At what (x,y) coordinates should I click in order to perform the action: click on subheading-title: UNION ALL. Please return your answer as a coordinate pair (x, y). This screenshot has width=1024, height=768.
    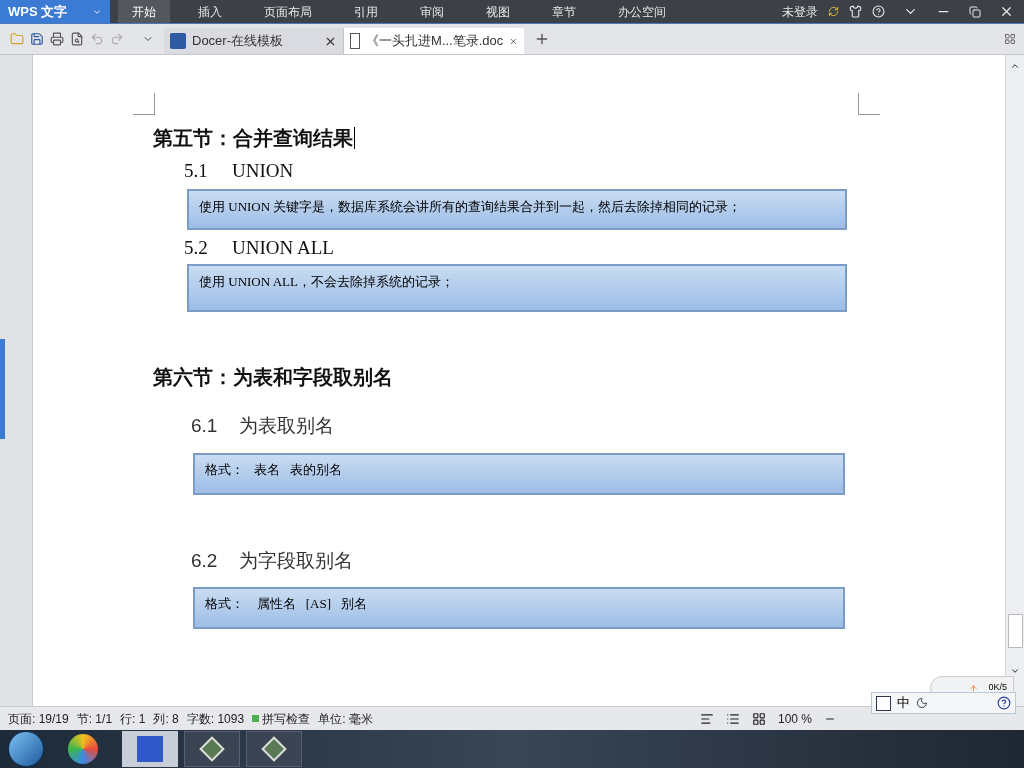
    Looking at the image, I should click on (283, 247).